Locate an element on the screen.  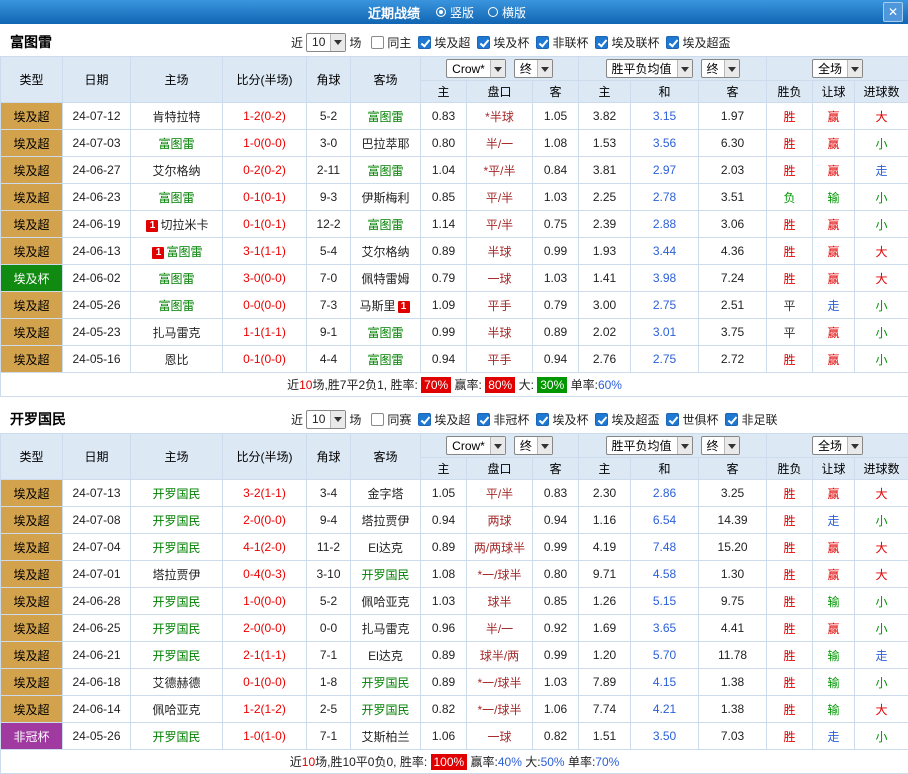
avg-away-odds: 3.51 is located at coordinates (733, 197).